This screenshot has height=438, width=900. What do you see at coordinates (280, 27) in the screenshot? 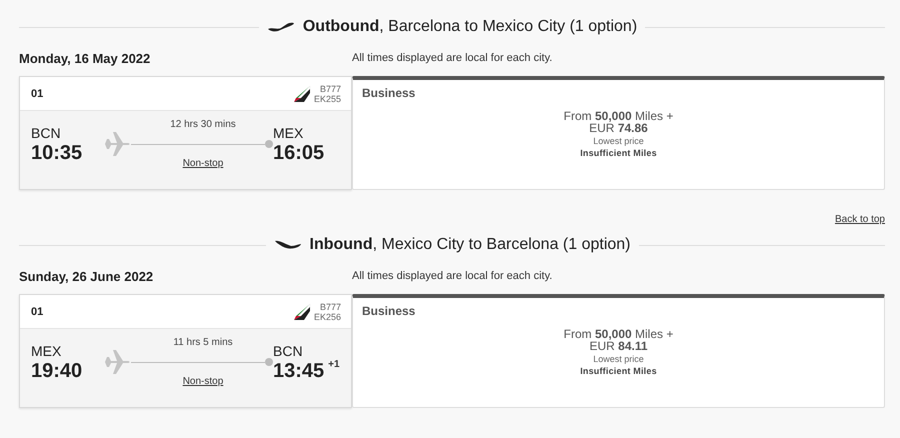
I see `takeoff-plane-icon` at bounding box center [280, 27].